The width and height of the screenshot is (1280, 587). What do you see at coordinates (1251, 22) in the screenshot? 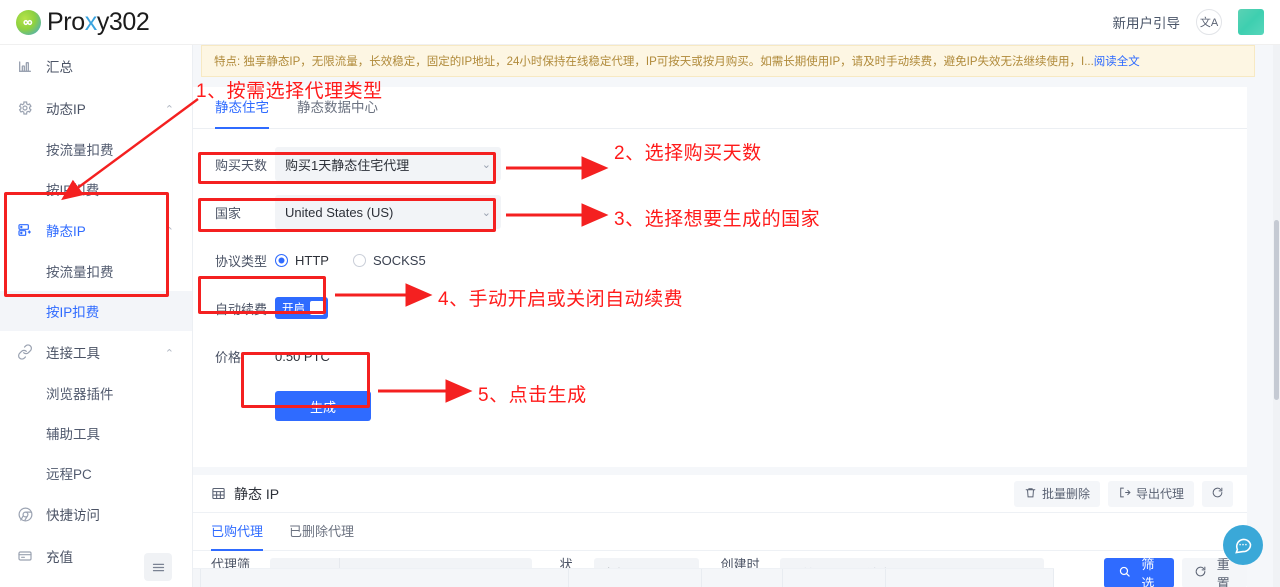
I see `user-avatar` at bounding box center [1251, 22].